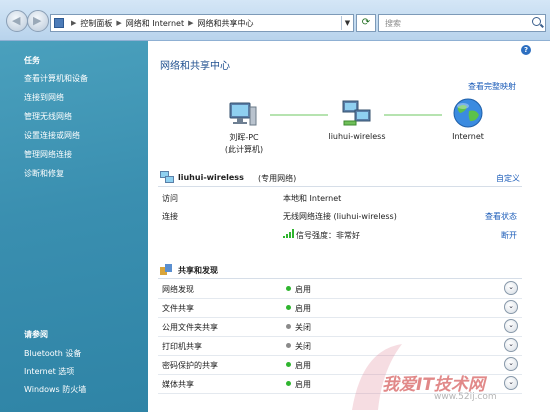 This screenshot has height=412, width=550. I want to click on address-breadcrumb: ▶ 控制面板 ▶ 网络和 Internet ▶ 网络和共享中心 ▼, so click(202, 23).